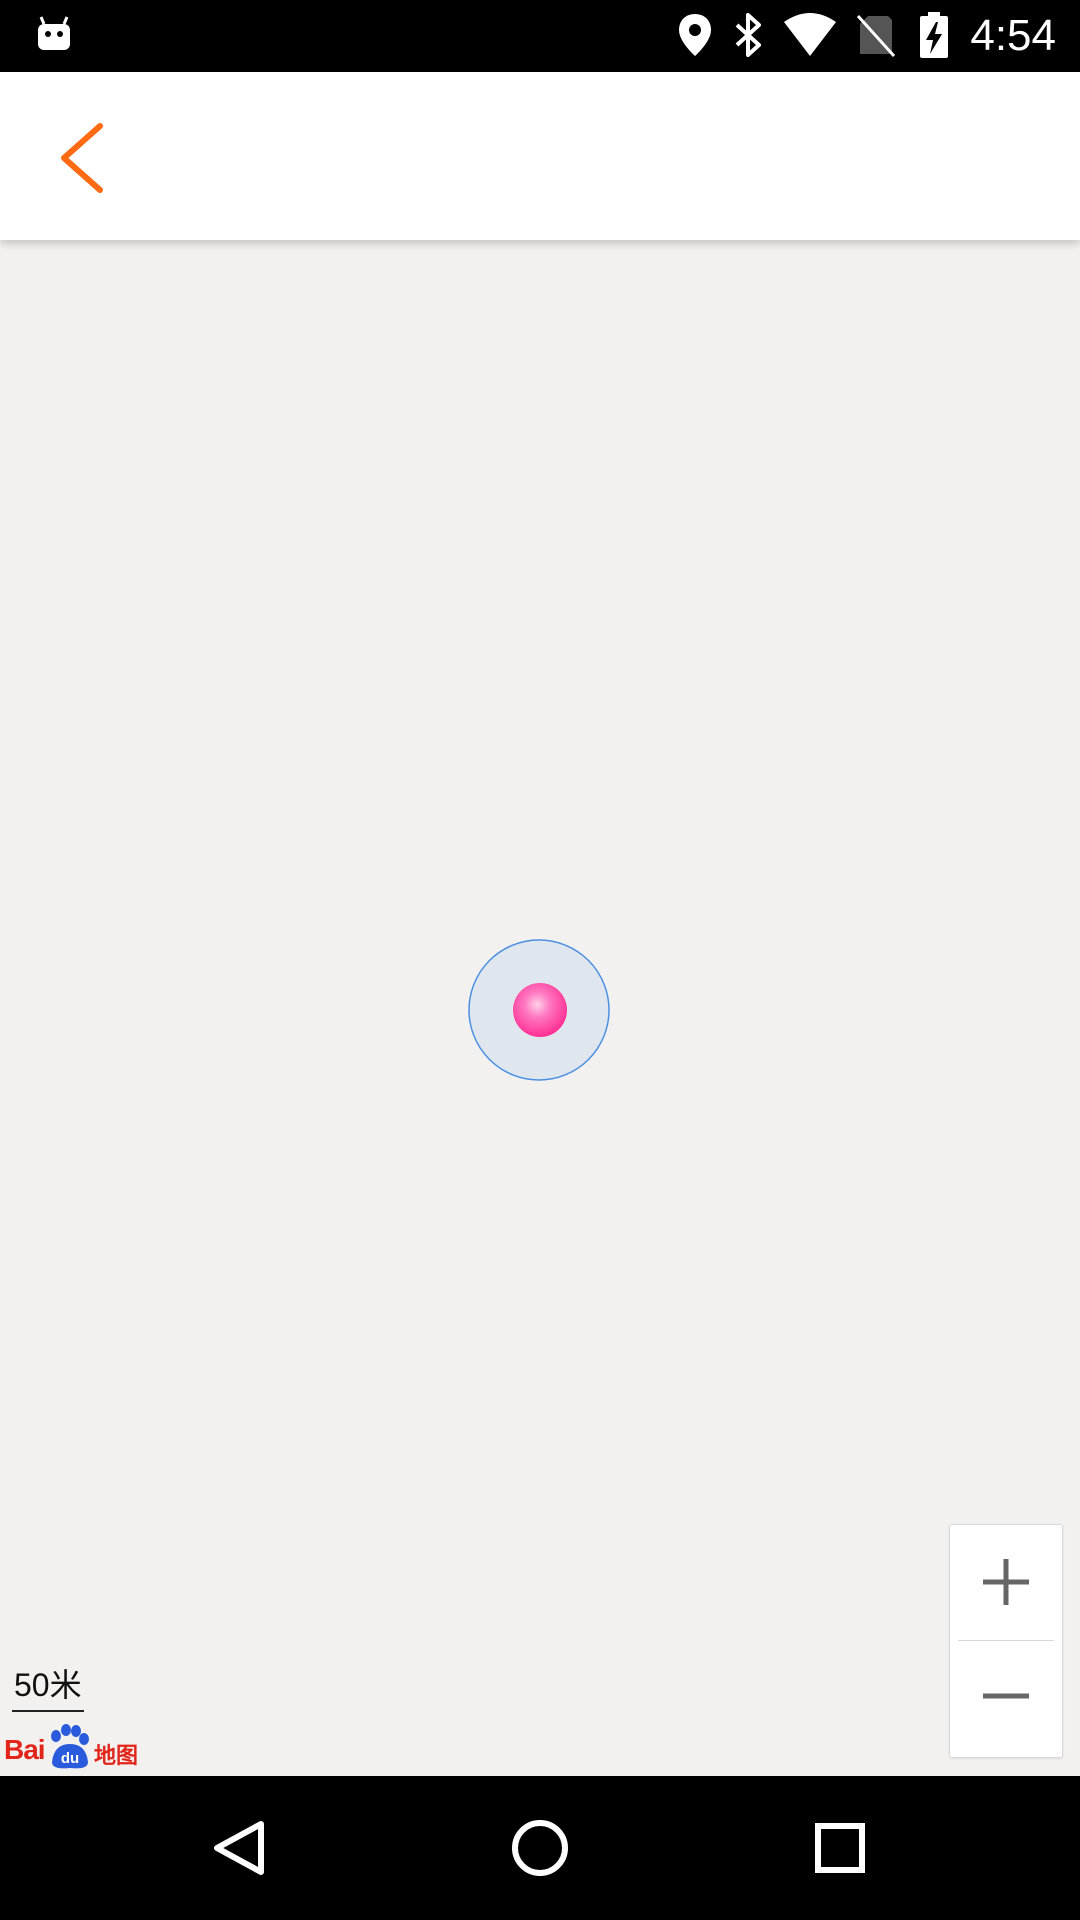 This screenshot has width=1080, height=1920. Describe the element at coordinates (48, 1711) in the screenshot. I see `map-scale-bar` at that location.